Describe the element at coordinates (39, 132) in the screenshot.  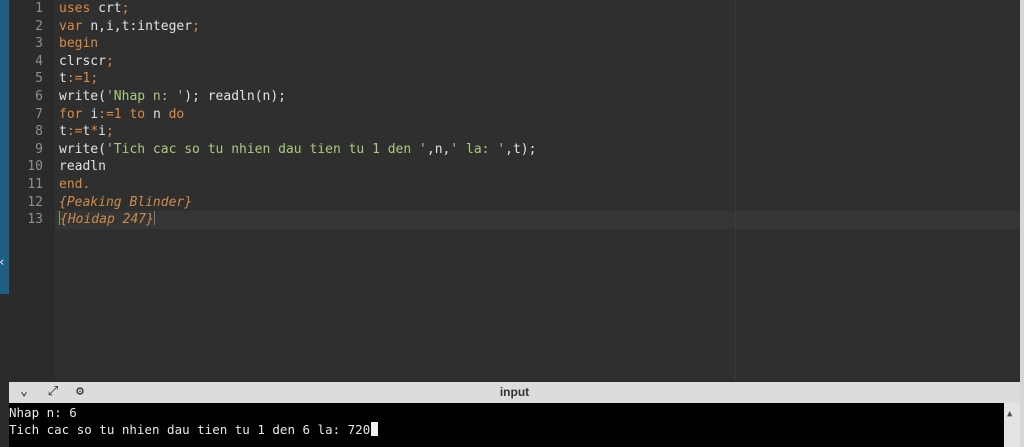
I see `line-number: 8` at that location.